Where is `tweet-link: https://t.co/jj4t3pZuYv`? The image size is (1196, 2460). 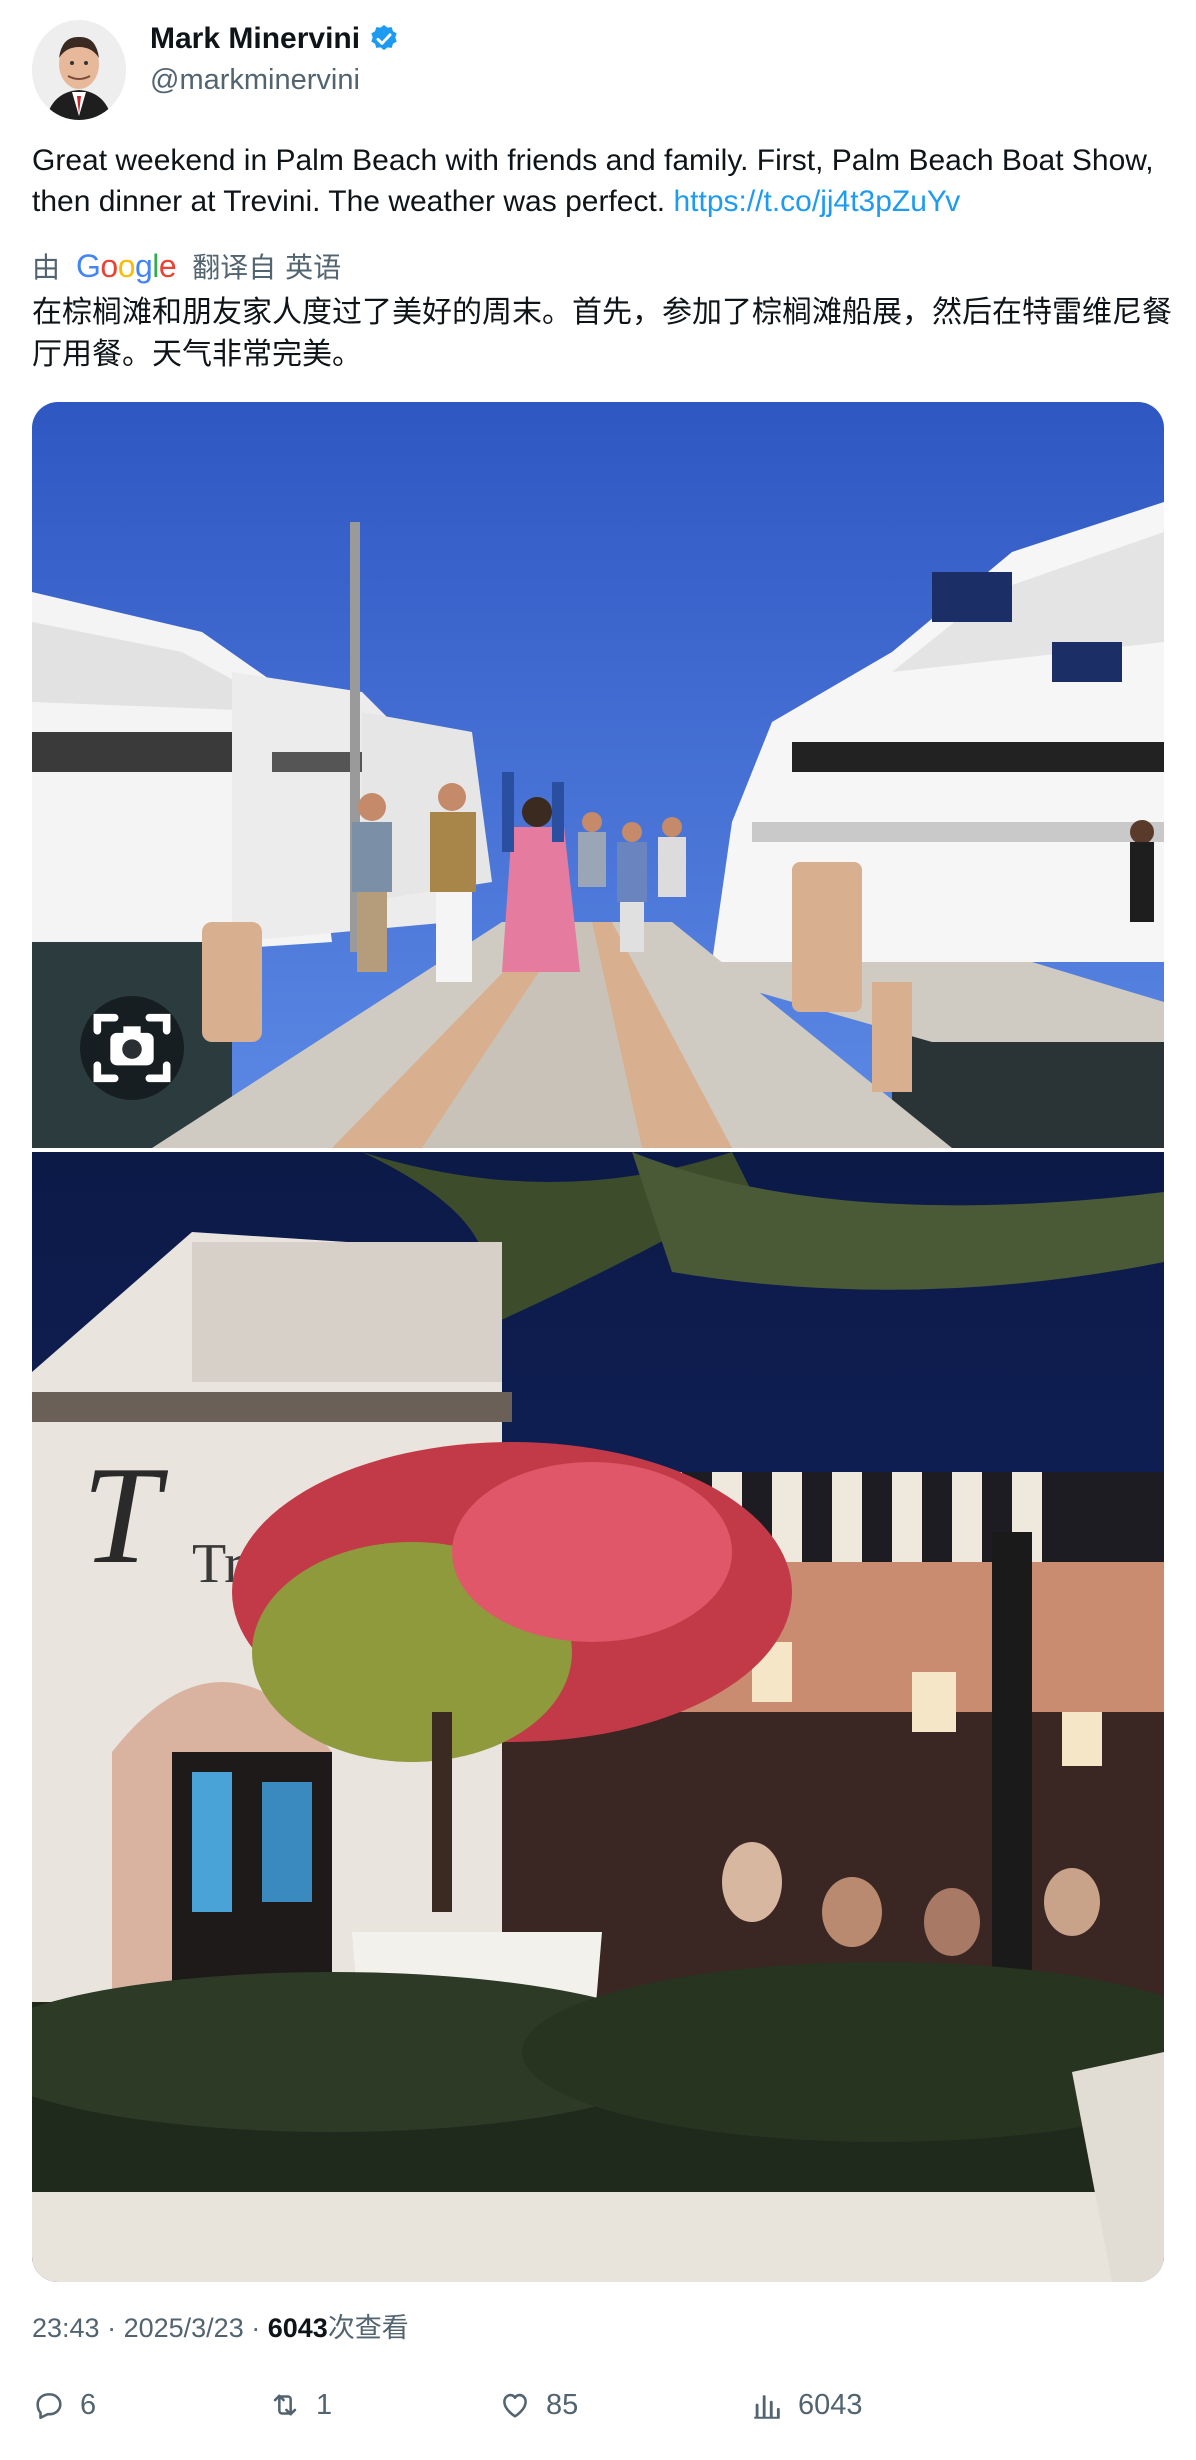
tweet-link: https://t.co/jj4t3pZuYv is located at coordinates (816, 201).